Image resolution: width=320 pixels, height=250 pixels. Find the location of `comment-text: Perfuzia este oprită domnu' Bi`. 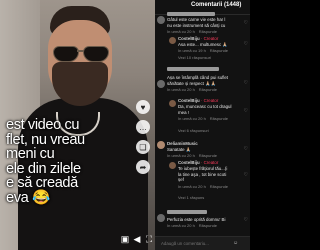

comment-text: Perfuzia este oprită domnu' Bi is located at coordinates (196, 219).